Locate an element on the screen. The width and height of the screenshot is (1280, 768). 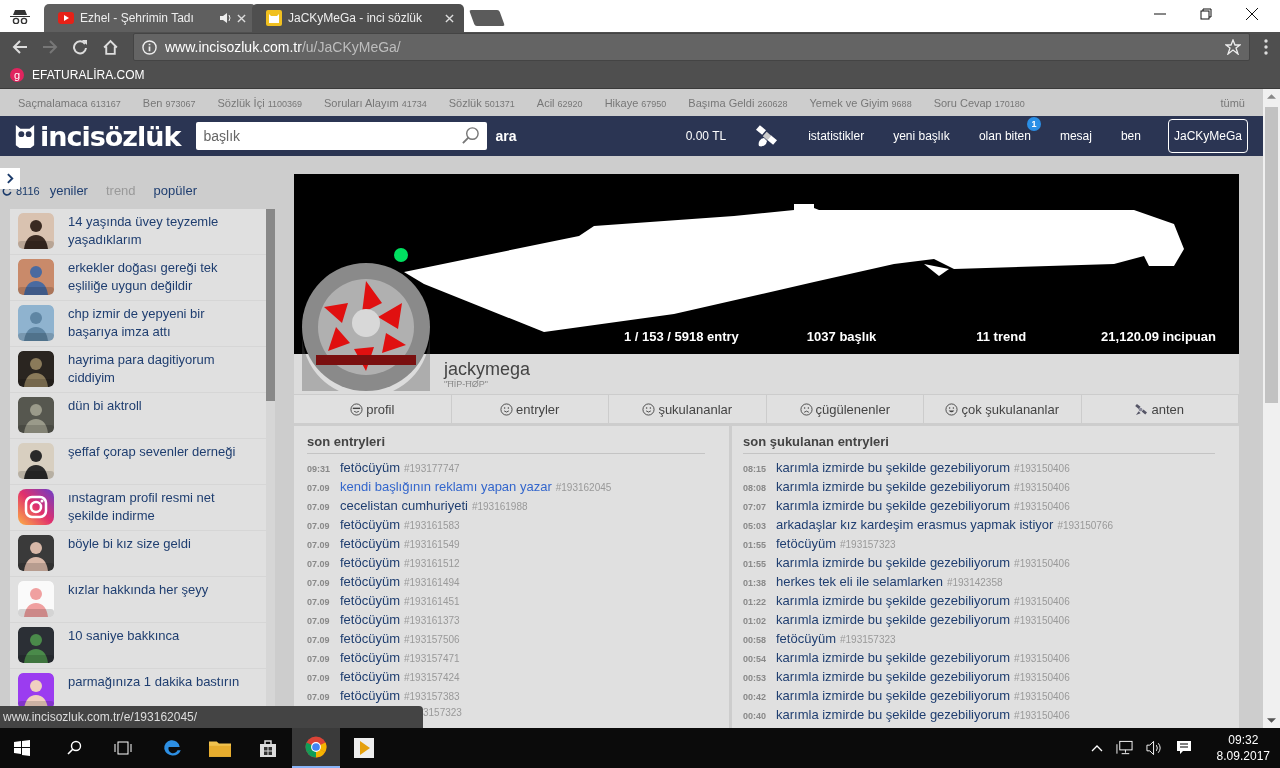
profile-tab: profil is located at coordinates (373, 409).